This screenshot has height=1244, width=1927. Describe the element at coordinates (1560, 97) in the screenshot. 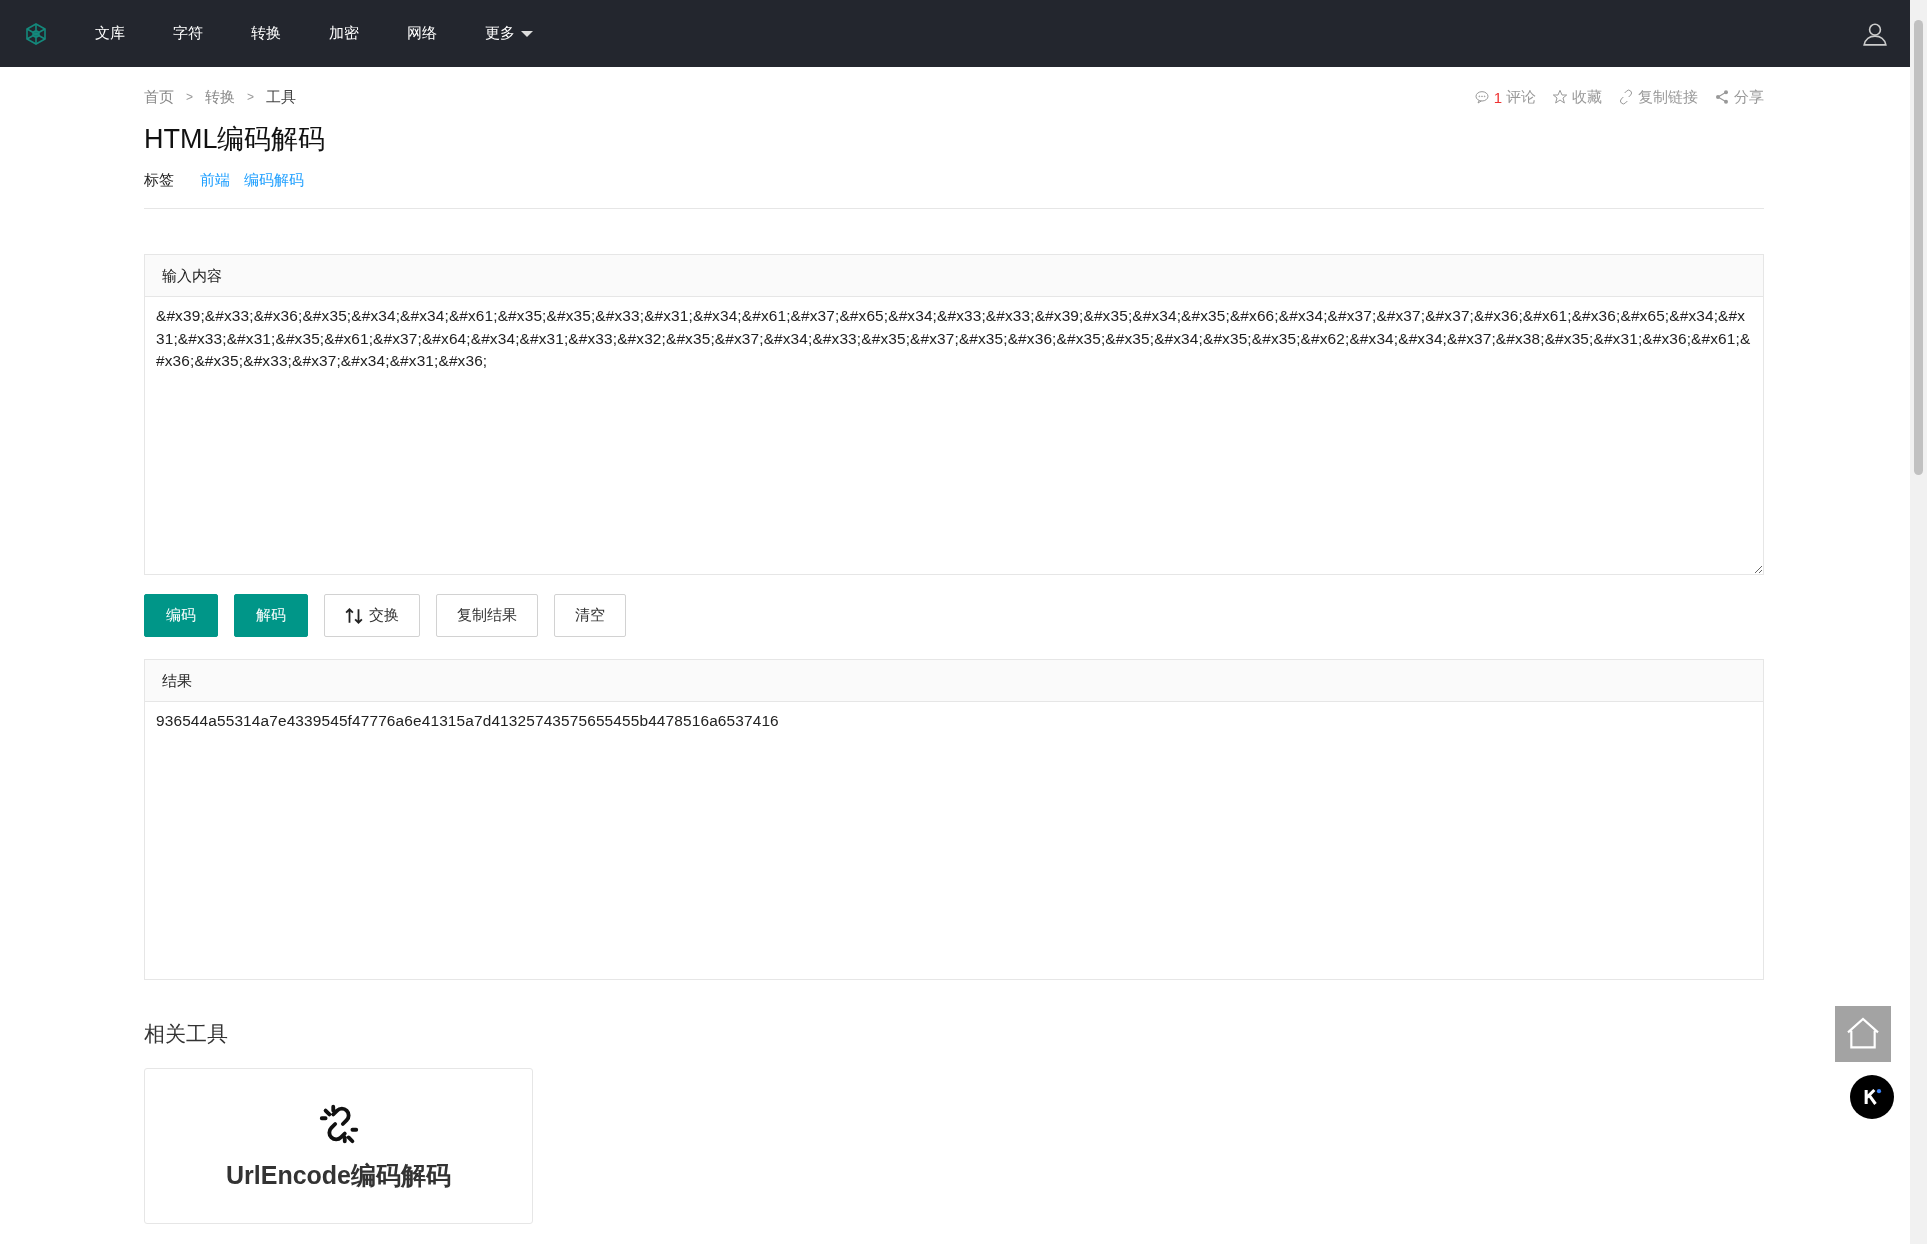

I see `star-icon` at that location.